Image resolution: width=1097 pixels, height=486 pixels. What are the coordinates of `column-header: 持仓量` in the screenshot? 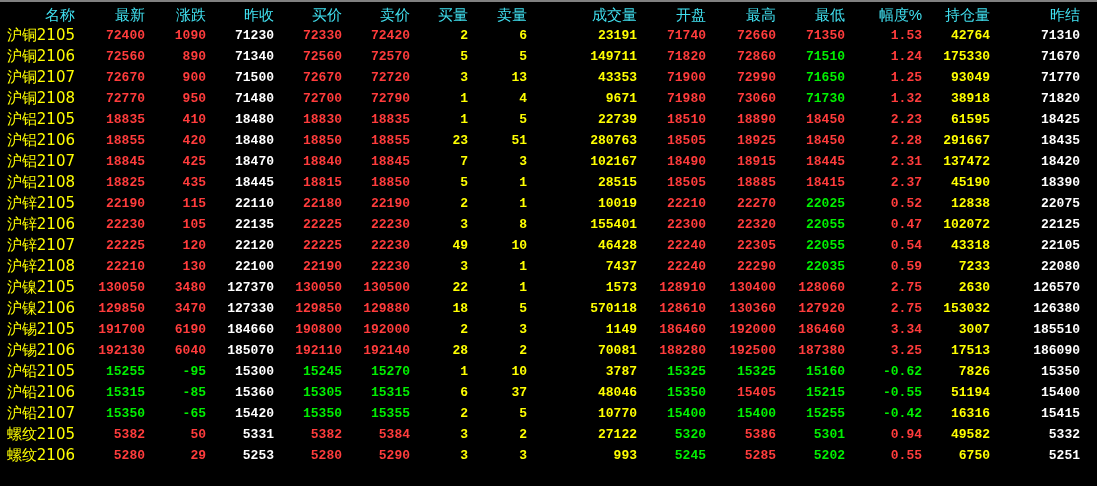 It's located at (956, 14).